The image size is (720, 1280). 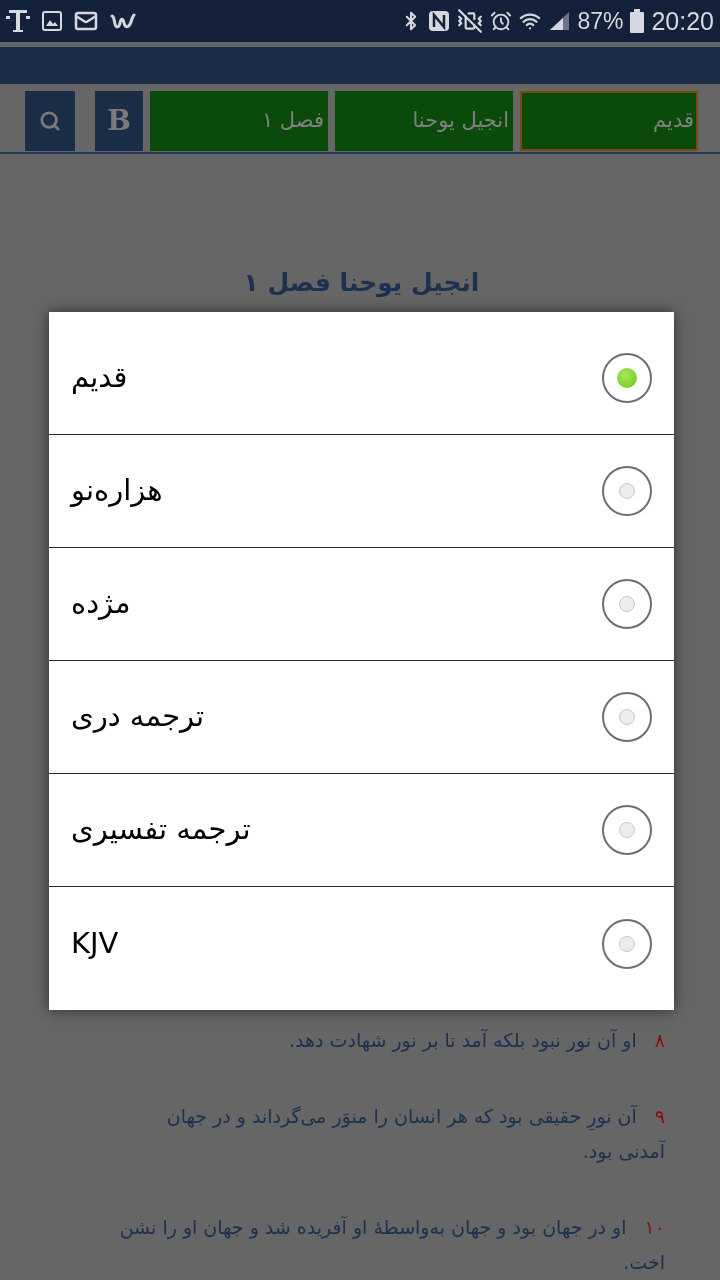 I want to click on clock-time: 20:20, so click(x=682, y=21).